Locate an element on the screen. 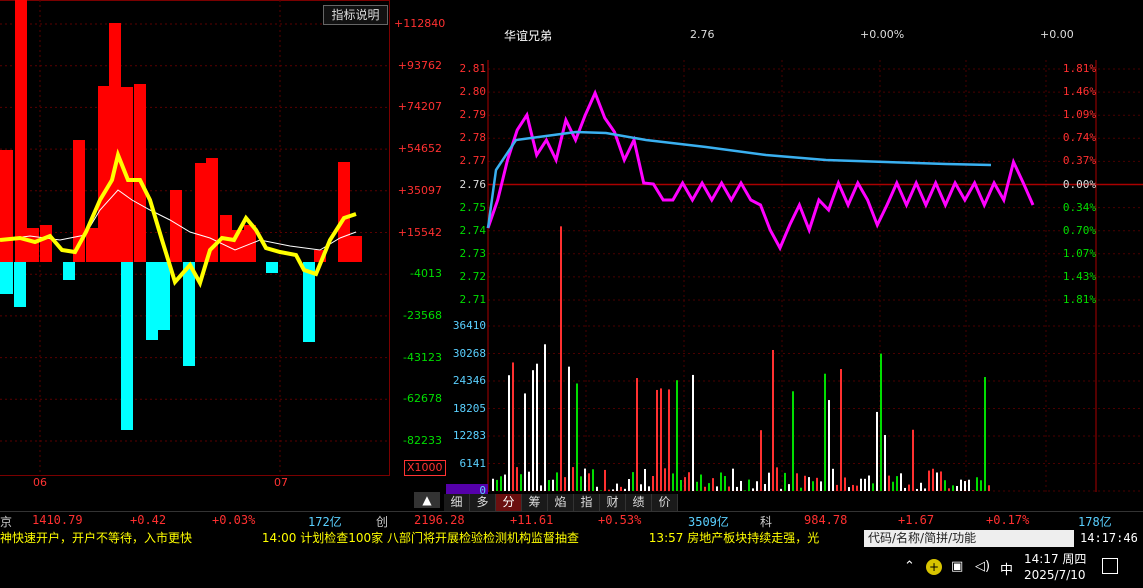  axis-label: 30268 is located at coordinates (469, 353).